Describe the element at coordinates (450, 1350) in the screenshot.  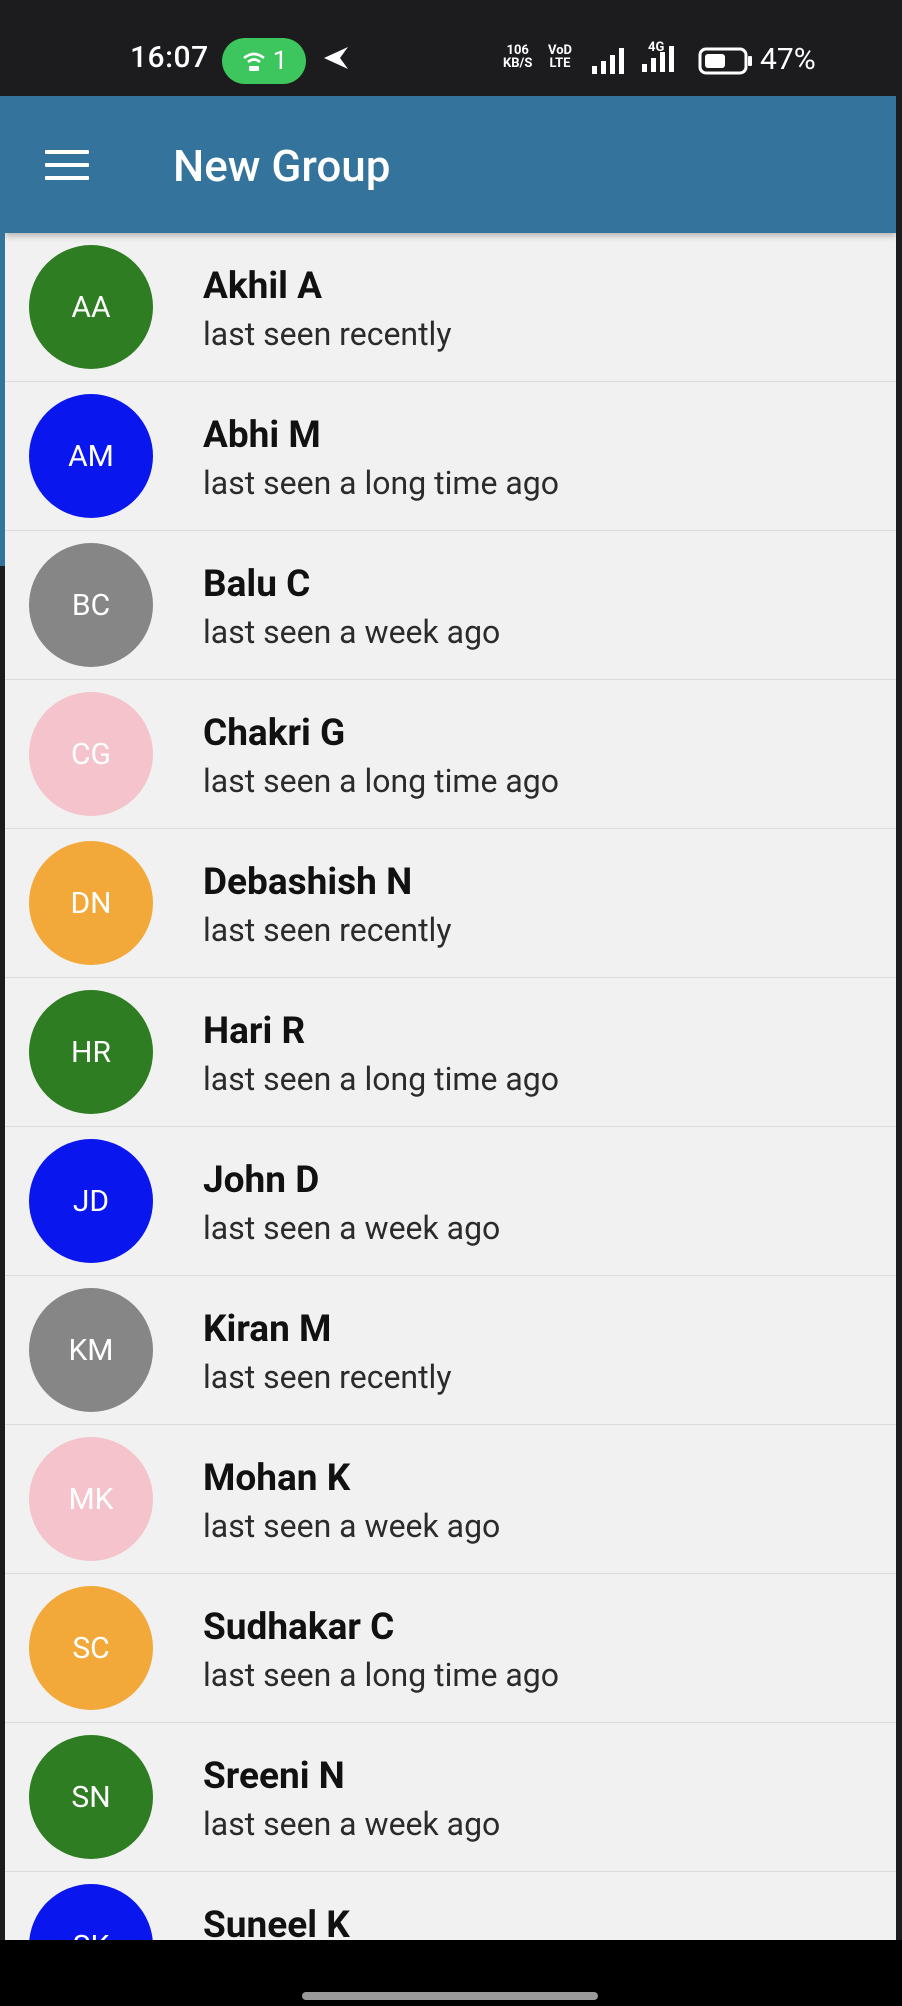
I see `contact-row: KM Kiran M last seen recently` at that location.